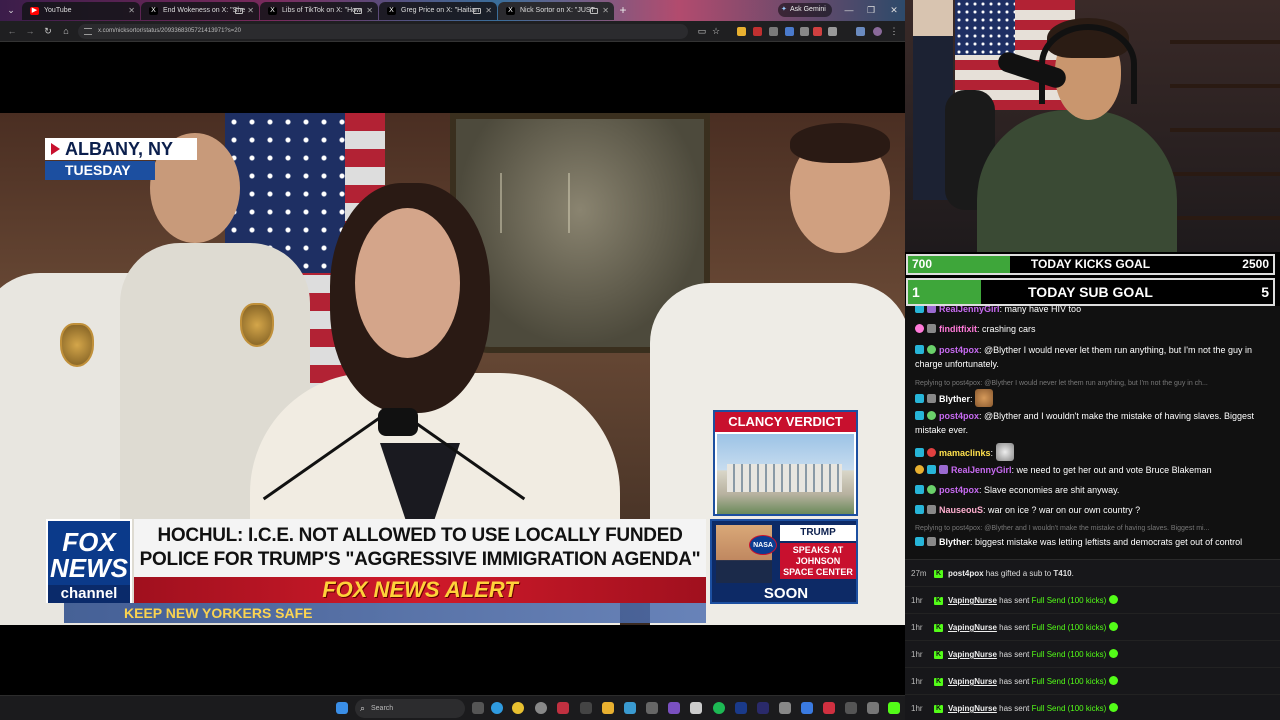 Image resolution: width=1280 pixels, height=720 pixels. What do you see at coordinates (89, 561) in the screenshot?
I see `fox-news-logo: FOX NEWS channel` at bounding box center [89, 561].